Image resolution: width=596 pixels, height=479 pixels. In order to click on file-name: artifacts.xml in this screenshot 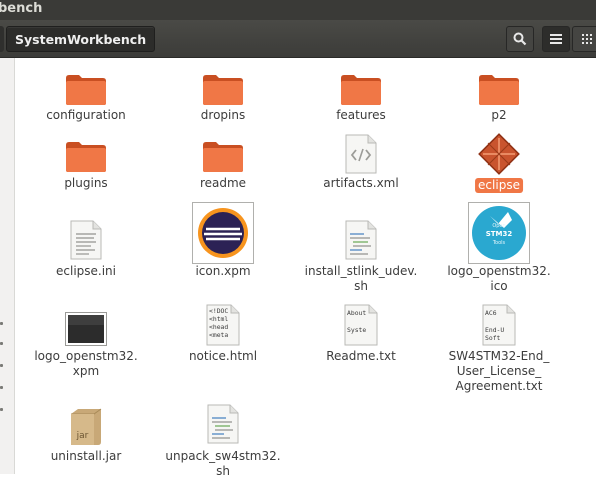, I will do `click(361, 183)`.